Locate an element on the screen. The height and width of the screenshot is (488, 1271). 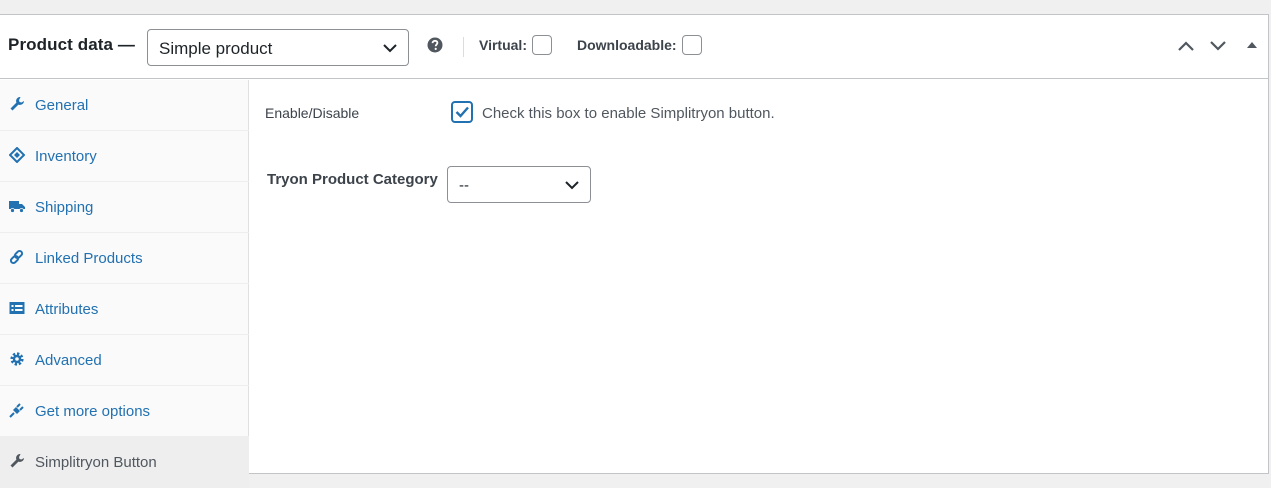
tryon-category-label: Tryon Product Category is located at coordinates (352, 179).